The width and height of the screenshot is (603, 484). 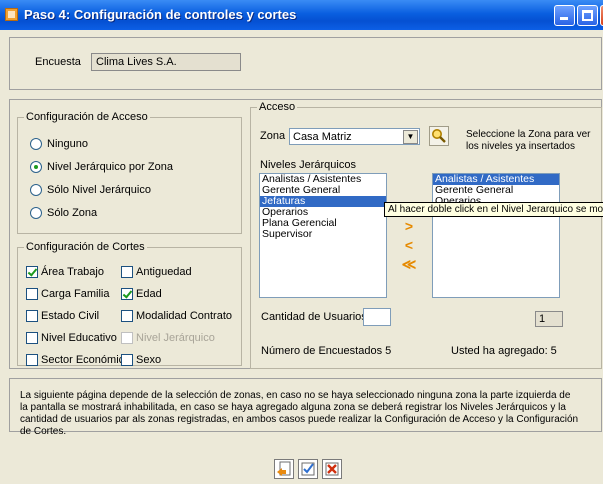 I want to click on radio-label: Sólo Zona, so click(x=72, y=213).